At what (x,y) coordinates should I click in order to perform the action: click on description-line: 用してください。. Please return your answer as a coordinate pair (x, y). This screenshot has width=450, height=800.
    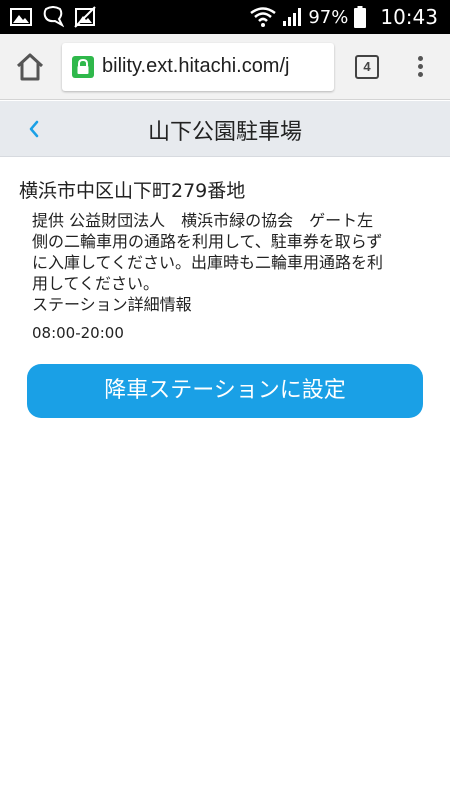
    Looking at the image, I should click on (96, 283).